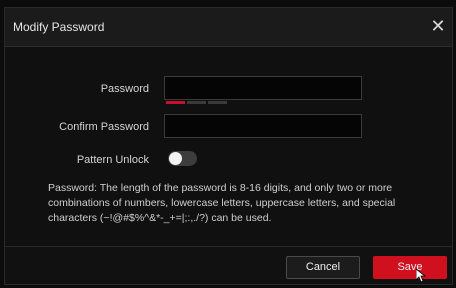  I want to click on cancel-button: Cancel, so click(323, 267).